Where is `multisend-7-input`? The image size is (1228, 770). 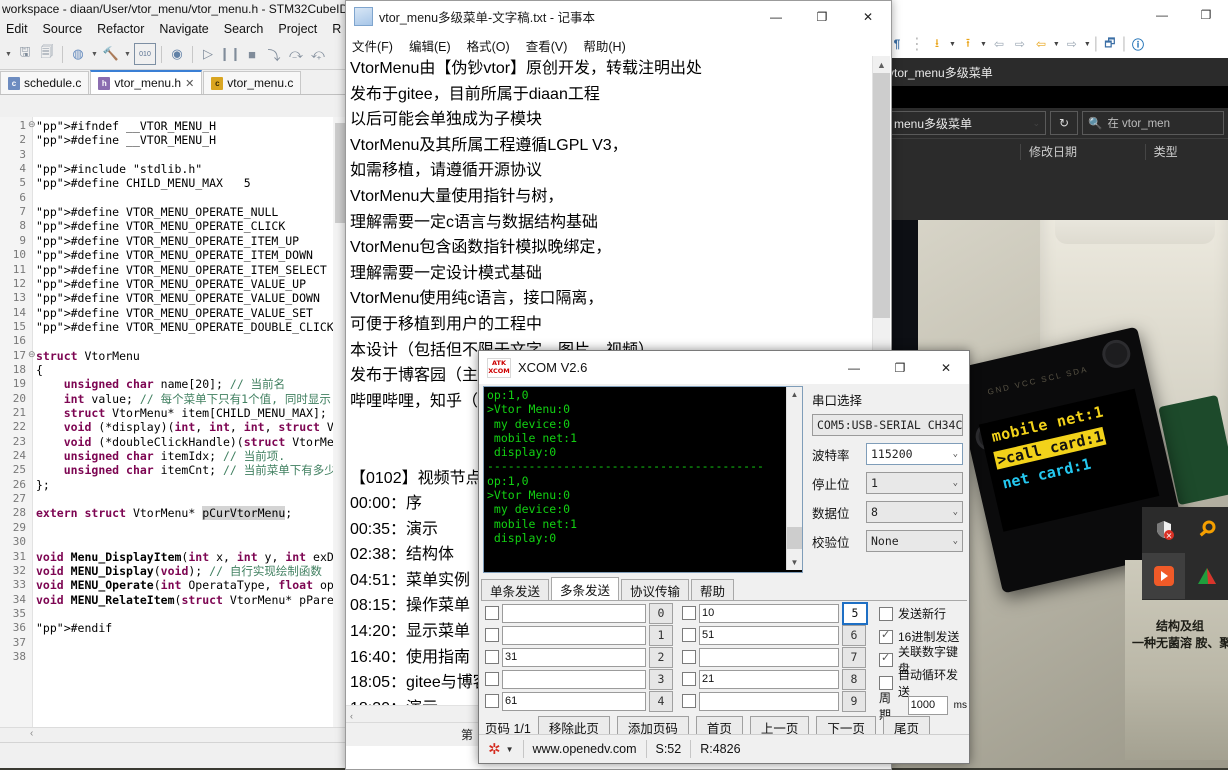 multisend-7-input is located at coordinates (769, 657).